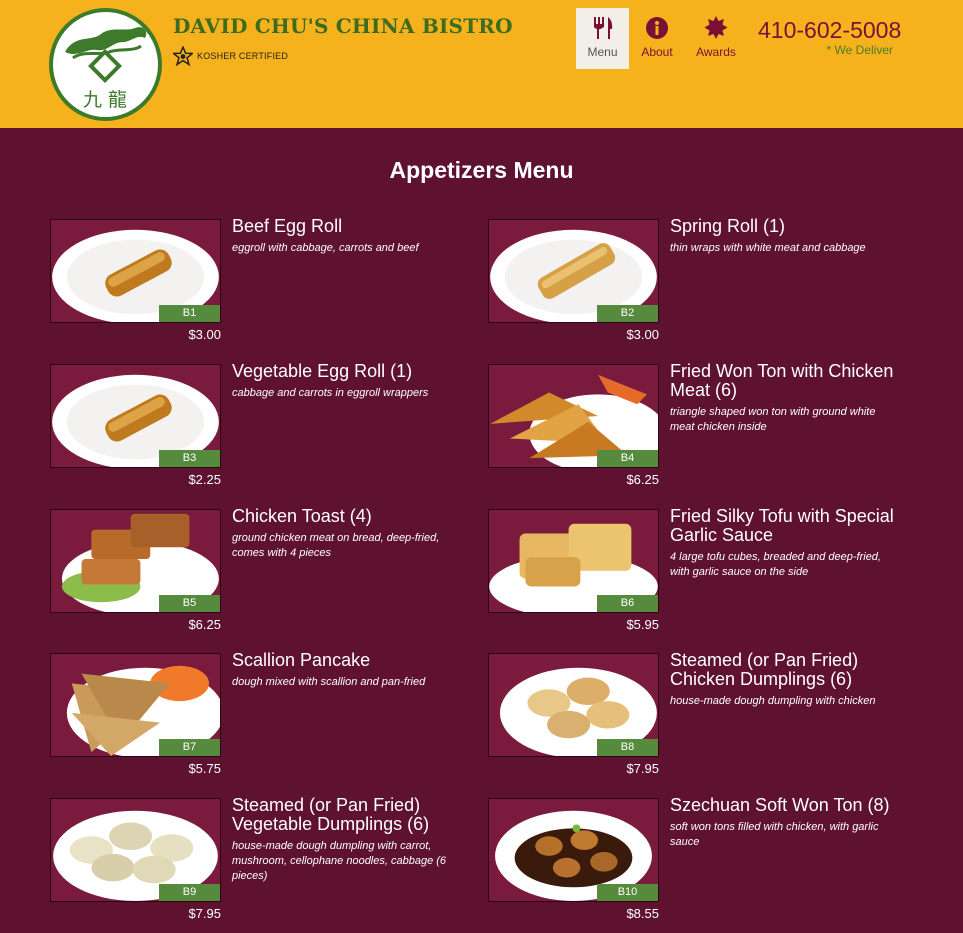 The height and width of the screenshot is (933, 963). Describe the element at coordinates (657, 28) in the screenshot. I see `info-icon` at that location.